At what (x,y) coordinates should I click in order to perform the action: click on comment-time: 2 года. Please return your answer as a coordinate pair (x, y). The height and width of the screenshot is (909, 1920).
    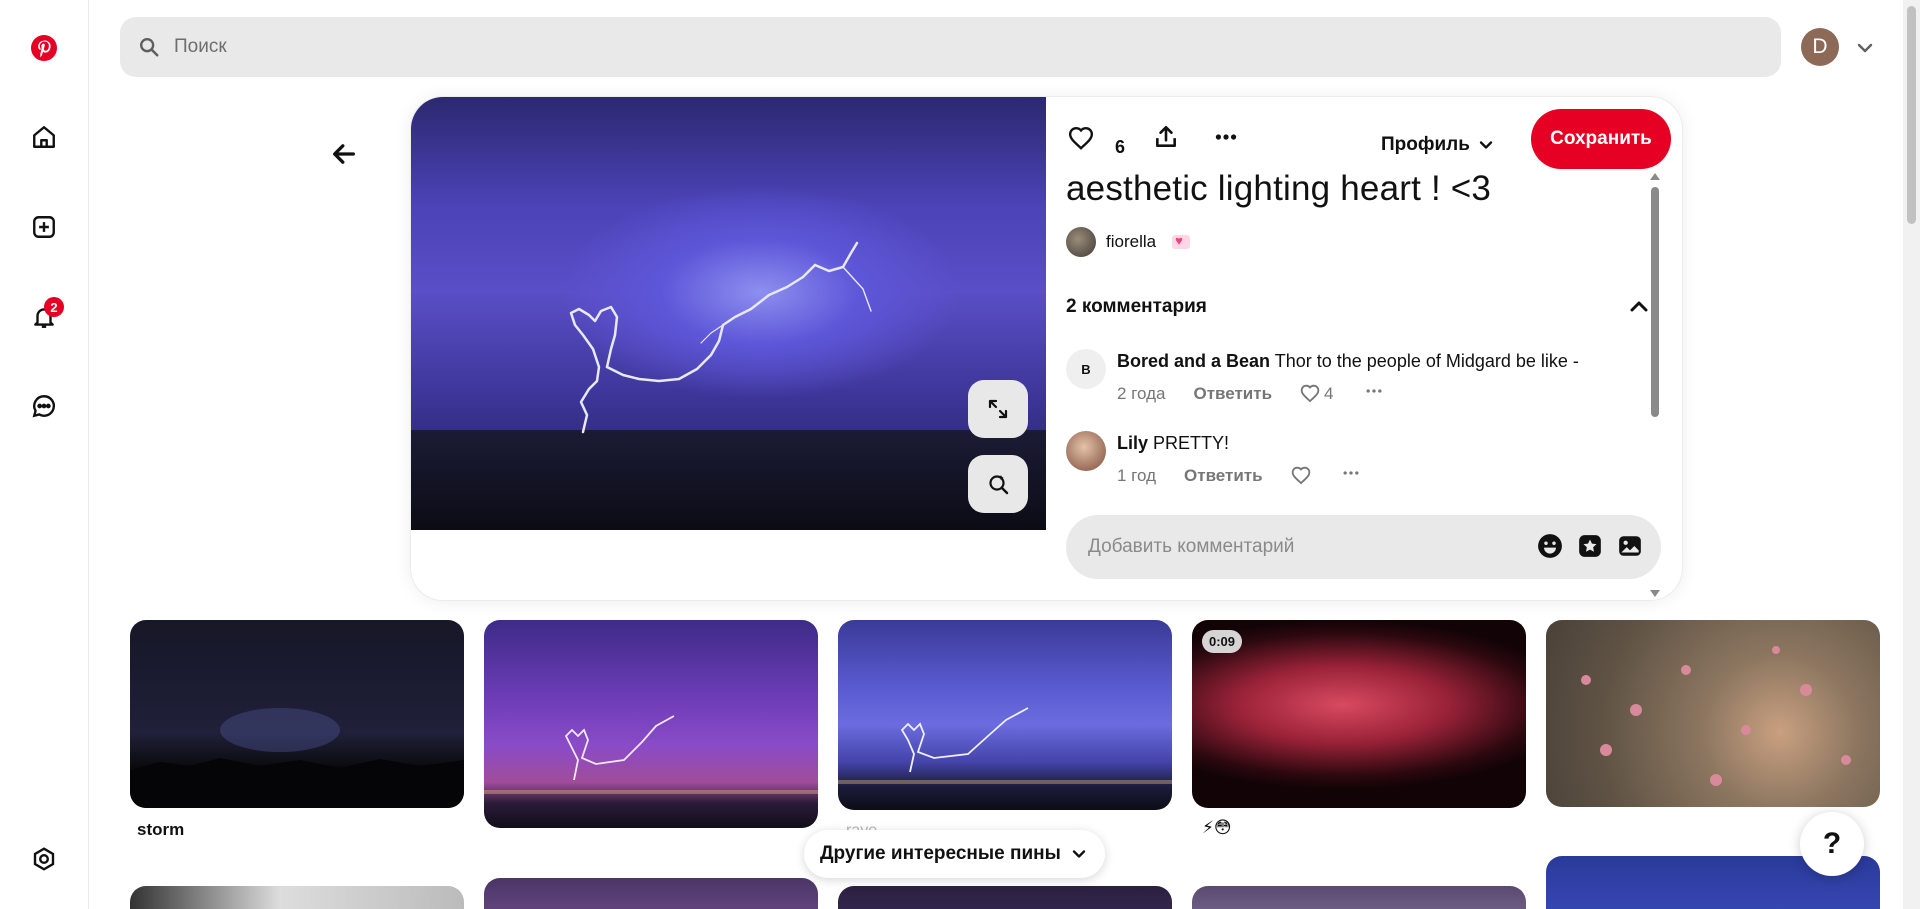
    Looking at the image, I should click on (1141, 393).